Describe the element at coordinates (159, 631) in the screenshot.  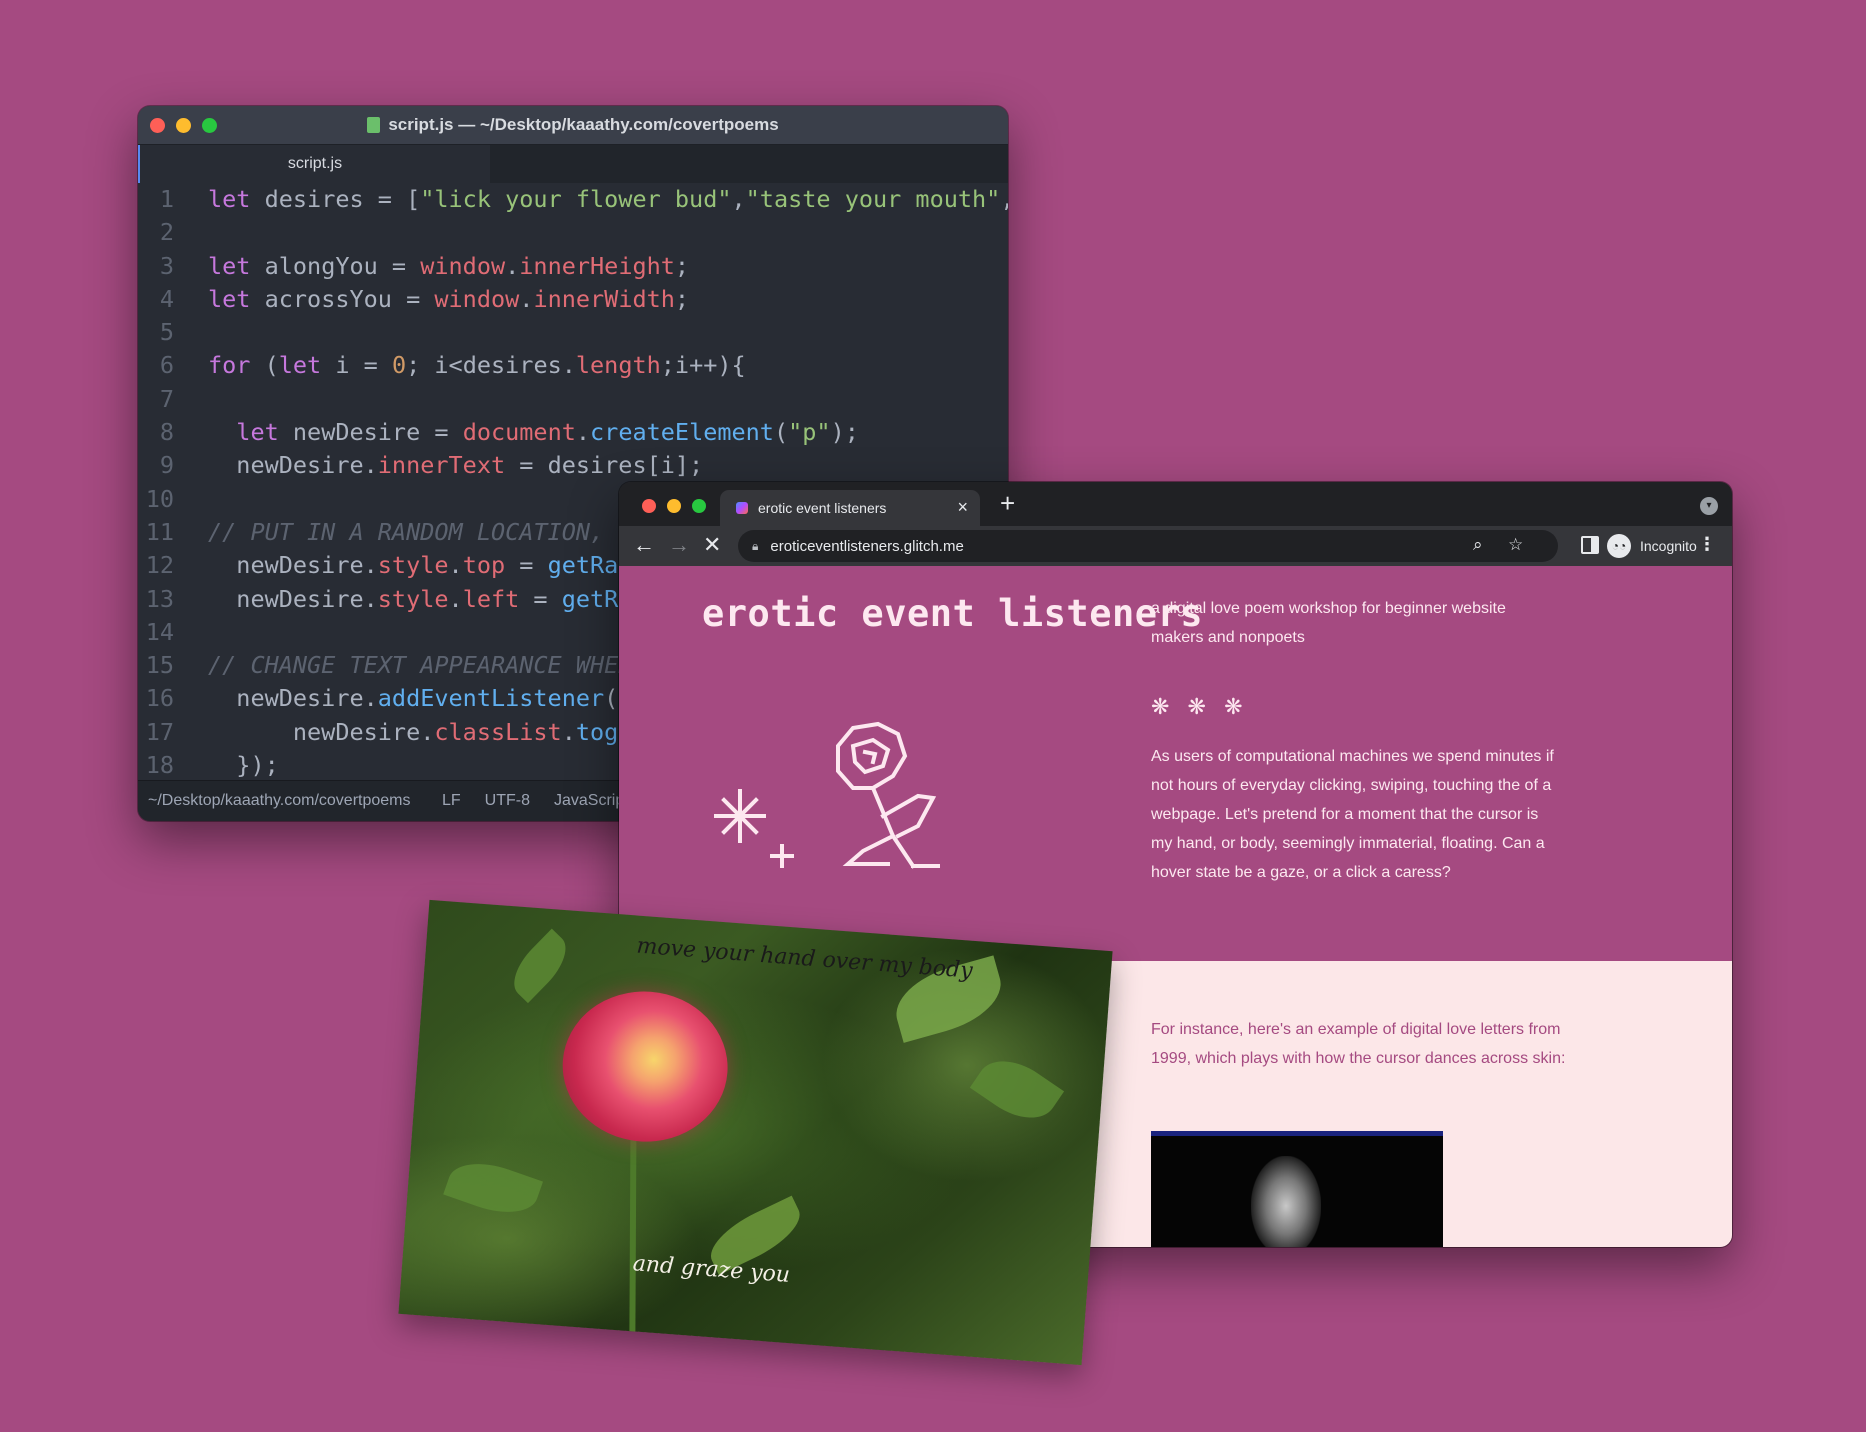
I see `line-number: 14` at that location.